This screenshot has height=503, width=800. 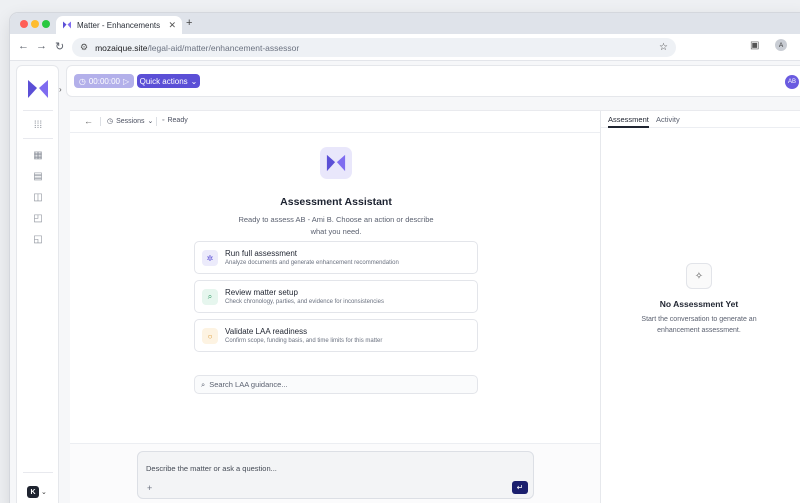 I want to click on status-label: Ready, so click(x=177, y=120).